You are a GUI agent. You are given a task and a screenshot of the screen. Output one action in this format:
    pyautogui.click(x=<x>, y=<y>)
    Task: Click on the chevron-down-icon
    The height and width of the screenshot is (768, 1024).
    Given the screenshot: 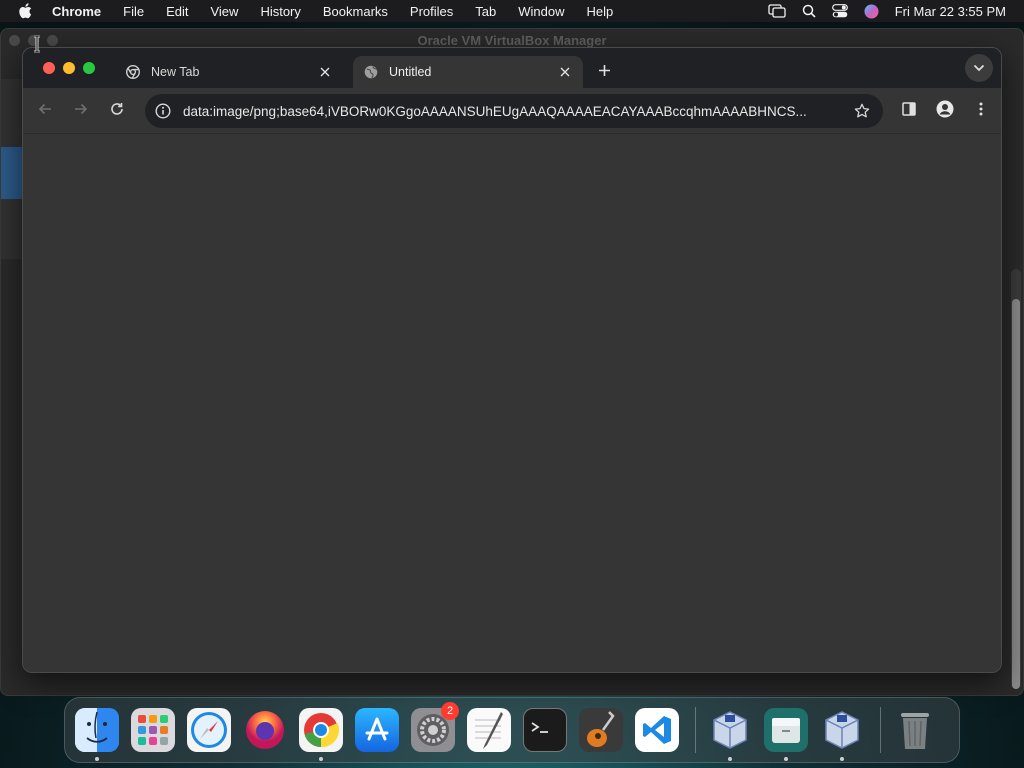 What is the action you would take?
    pyautogui.click(x=979, y=68)
    